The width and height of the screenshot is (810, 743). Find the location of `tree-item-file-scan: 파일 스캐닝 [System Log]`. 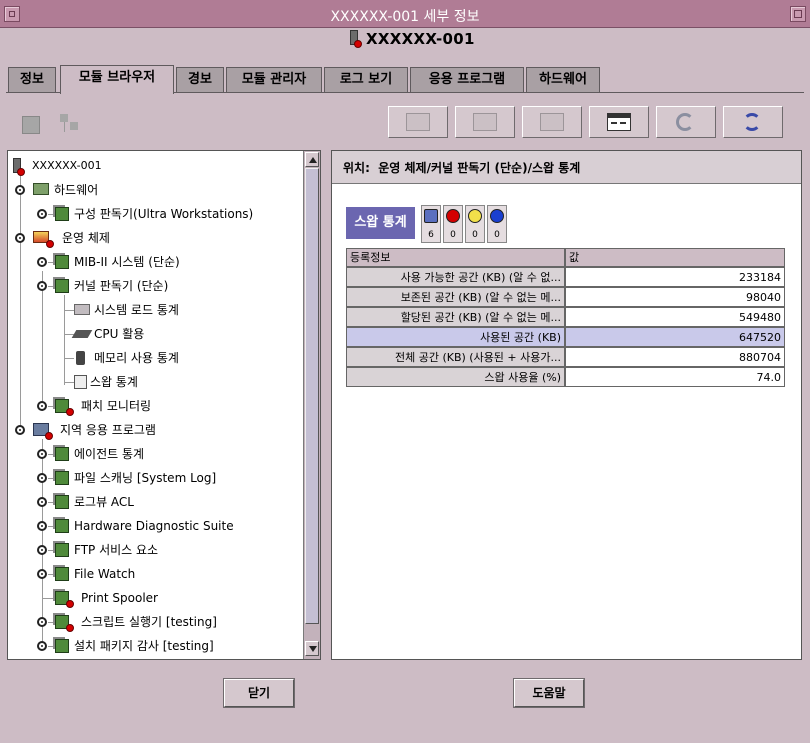

tree-item-file-scan: 파일 스캐닝 [System Log] is located at coordinates (158, 478).